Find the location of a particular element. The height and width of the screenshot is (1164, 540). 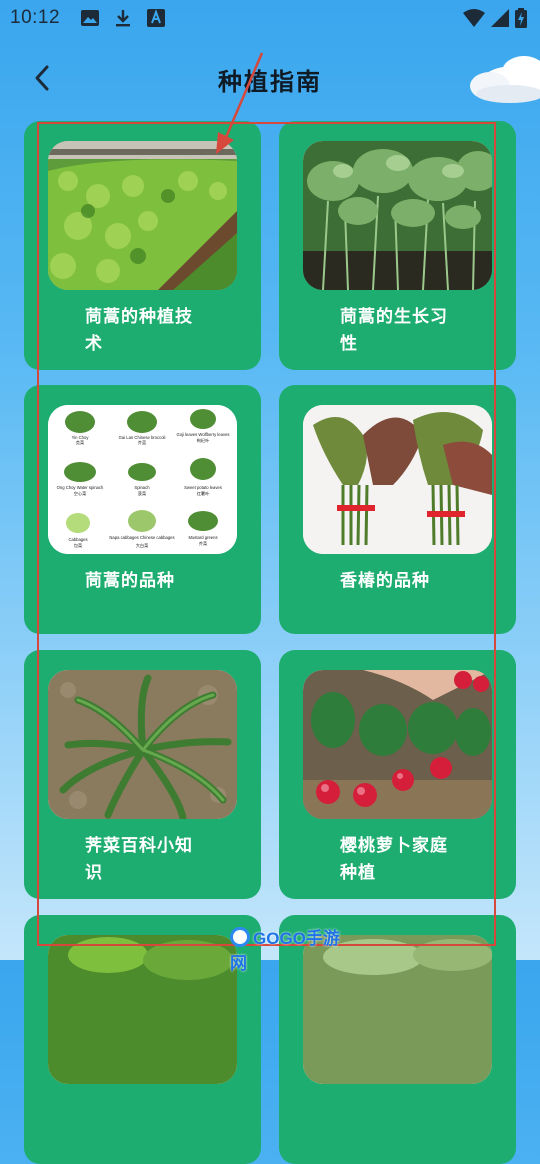

chart-label: 包菜 is located at coordinates (78, 545).